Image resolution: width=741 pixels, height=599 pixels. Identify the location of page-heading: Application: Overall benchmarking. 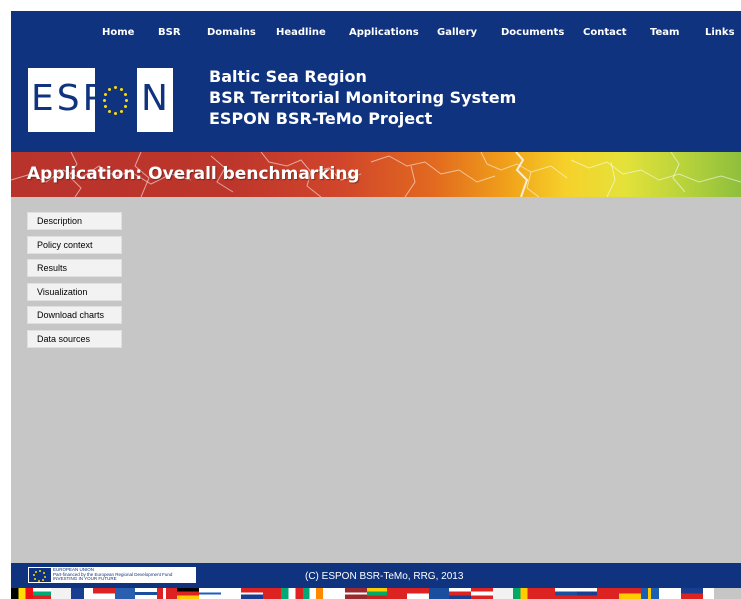
(193, 174).